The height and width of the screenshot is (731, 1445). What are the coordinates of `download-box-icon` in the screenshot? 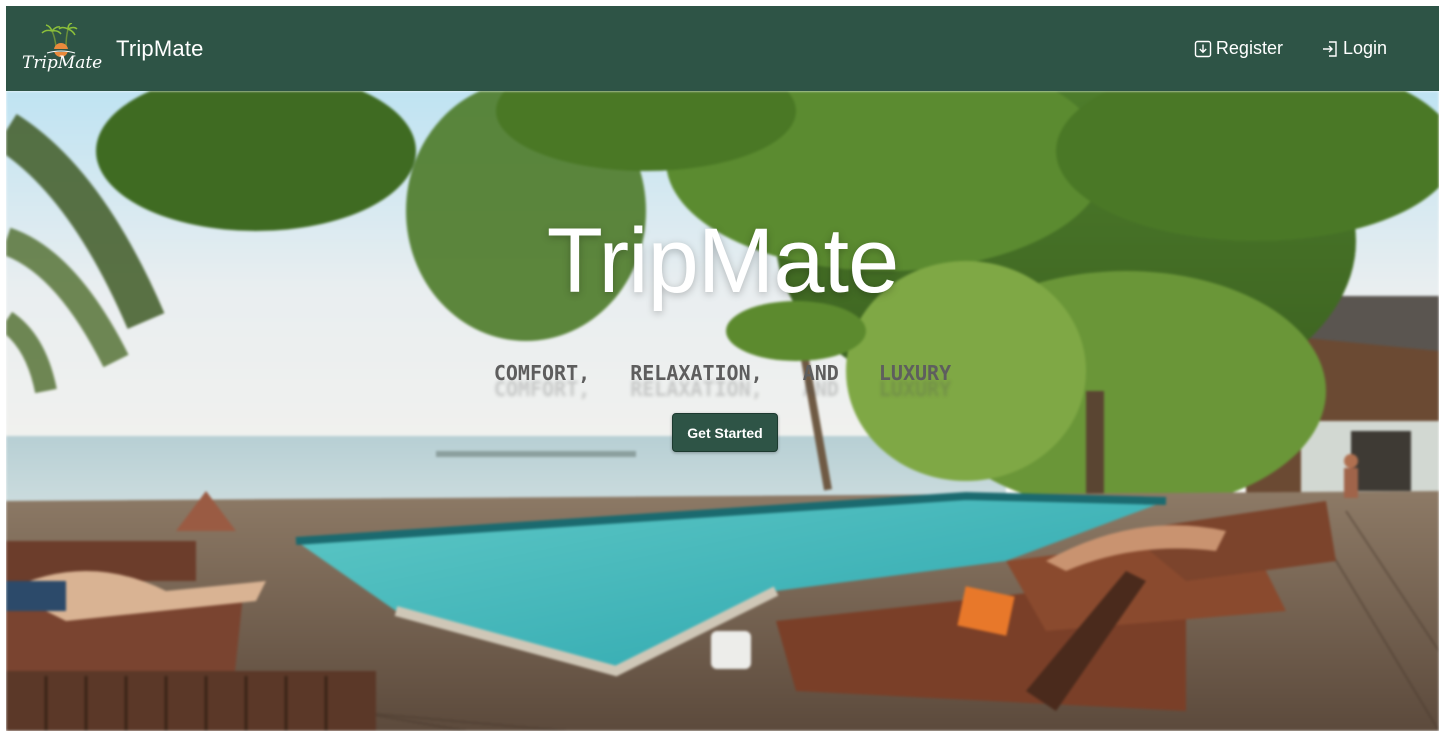 It's located at (1203, 48).